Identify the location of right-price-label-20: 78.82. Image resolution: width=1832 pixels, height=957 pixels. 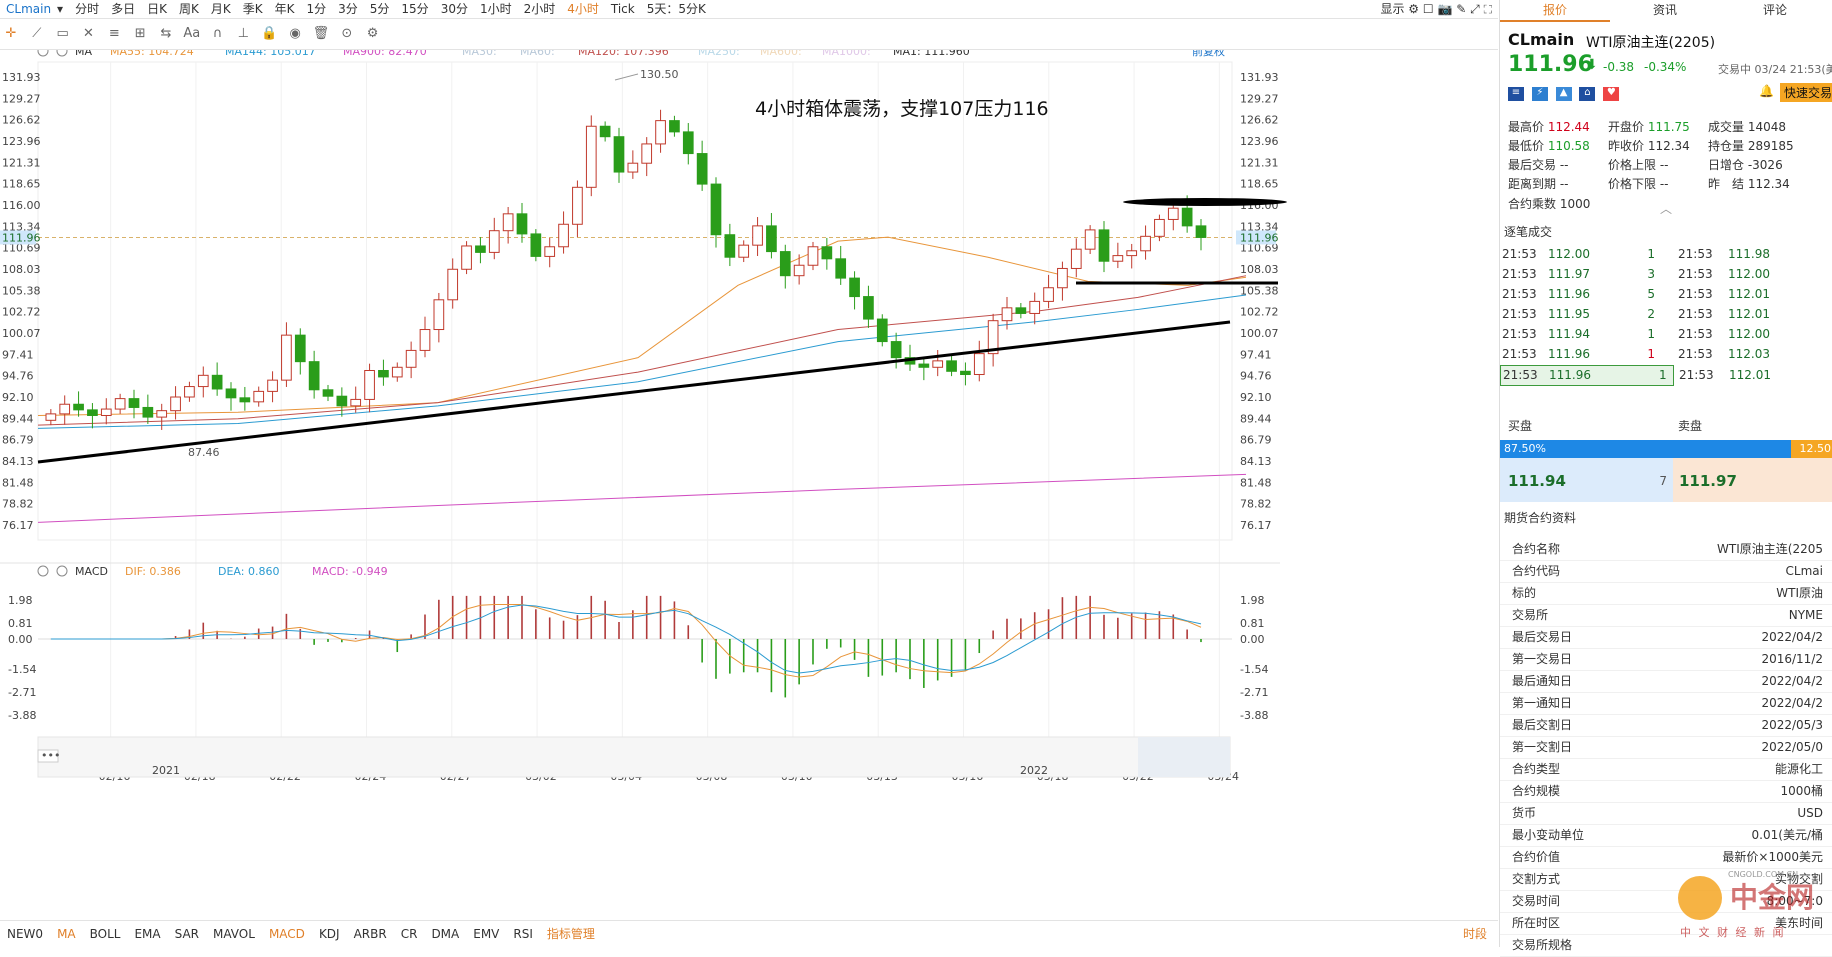
(1256, 504).